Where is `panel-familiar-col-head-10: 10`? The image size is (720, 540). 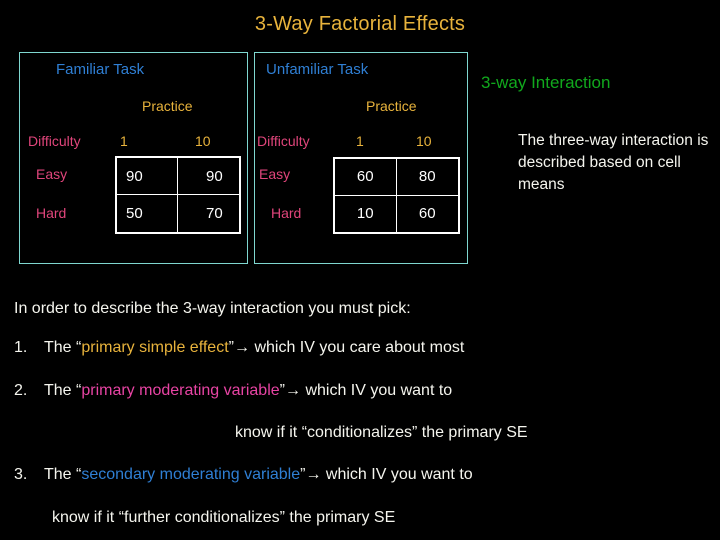 panel-familiar-col-head-10: 10 is located at coordinates (203, 141).